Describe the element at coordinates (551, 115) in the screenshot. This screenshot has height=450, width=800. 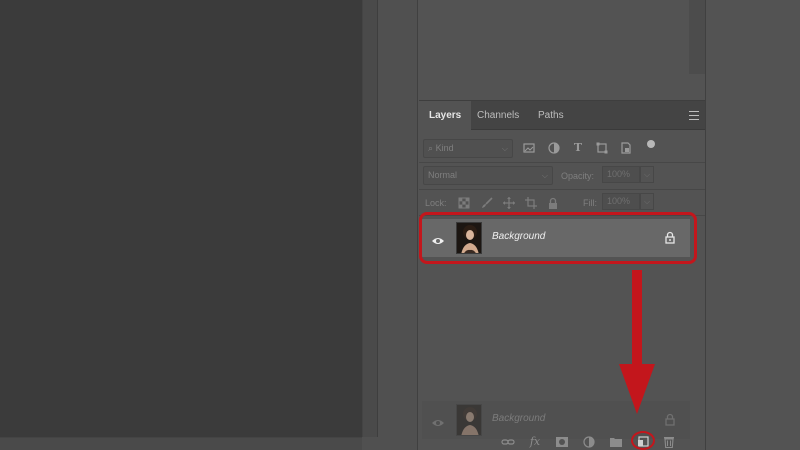
I see `tab-paths: Paths` at that location.